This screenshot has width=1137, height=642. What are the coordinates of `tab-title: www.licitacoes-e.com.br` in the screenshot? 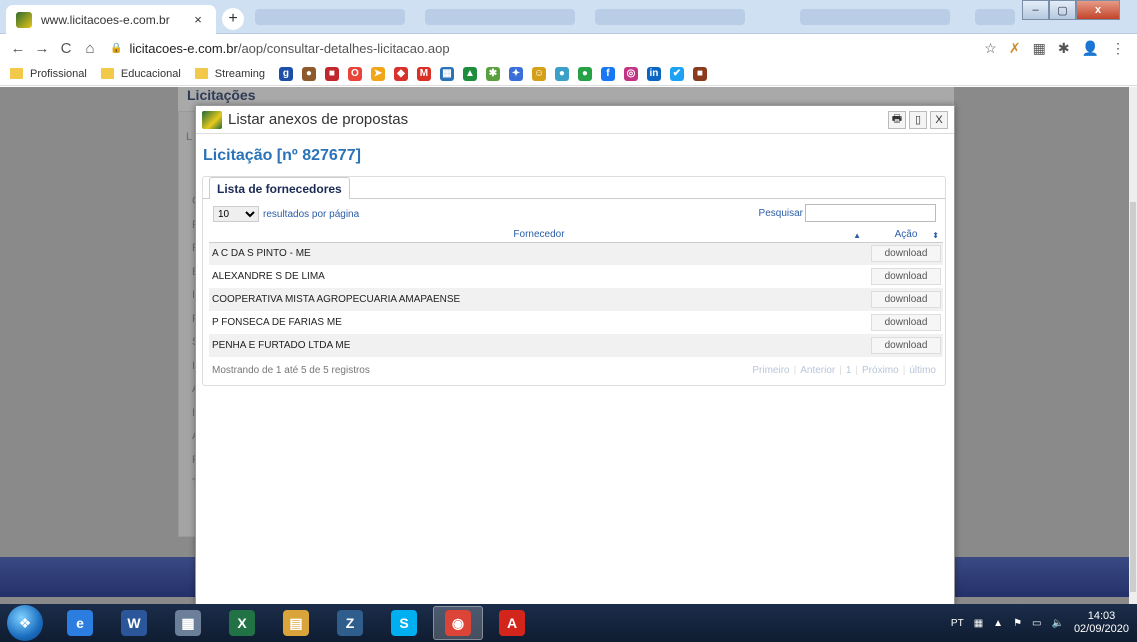 It's located at (105, 19).